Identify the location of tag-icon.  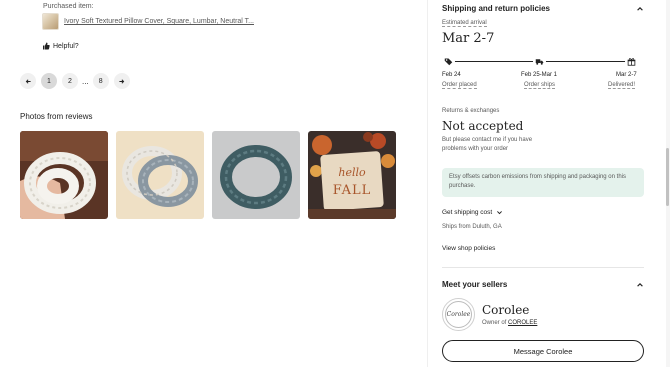
(448, 61).